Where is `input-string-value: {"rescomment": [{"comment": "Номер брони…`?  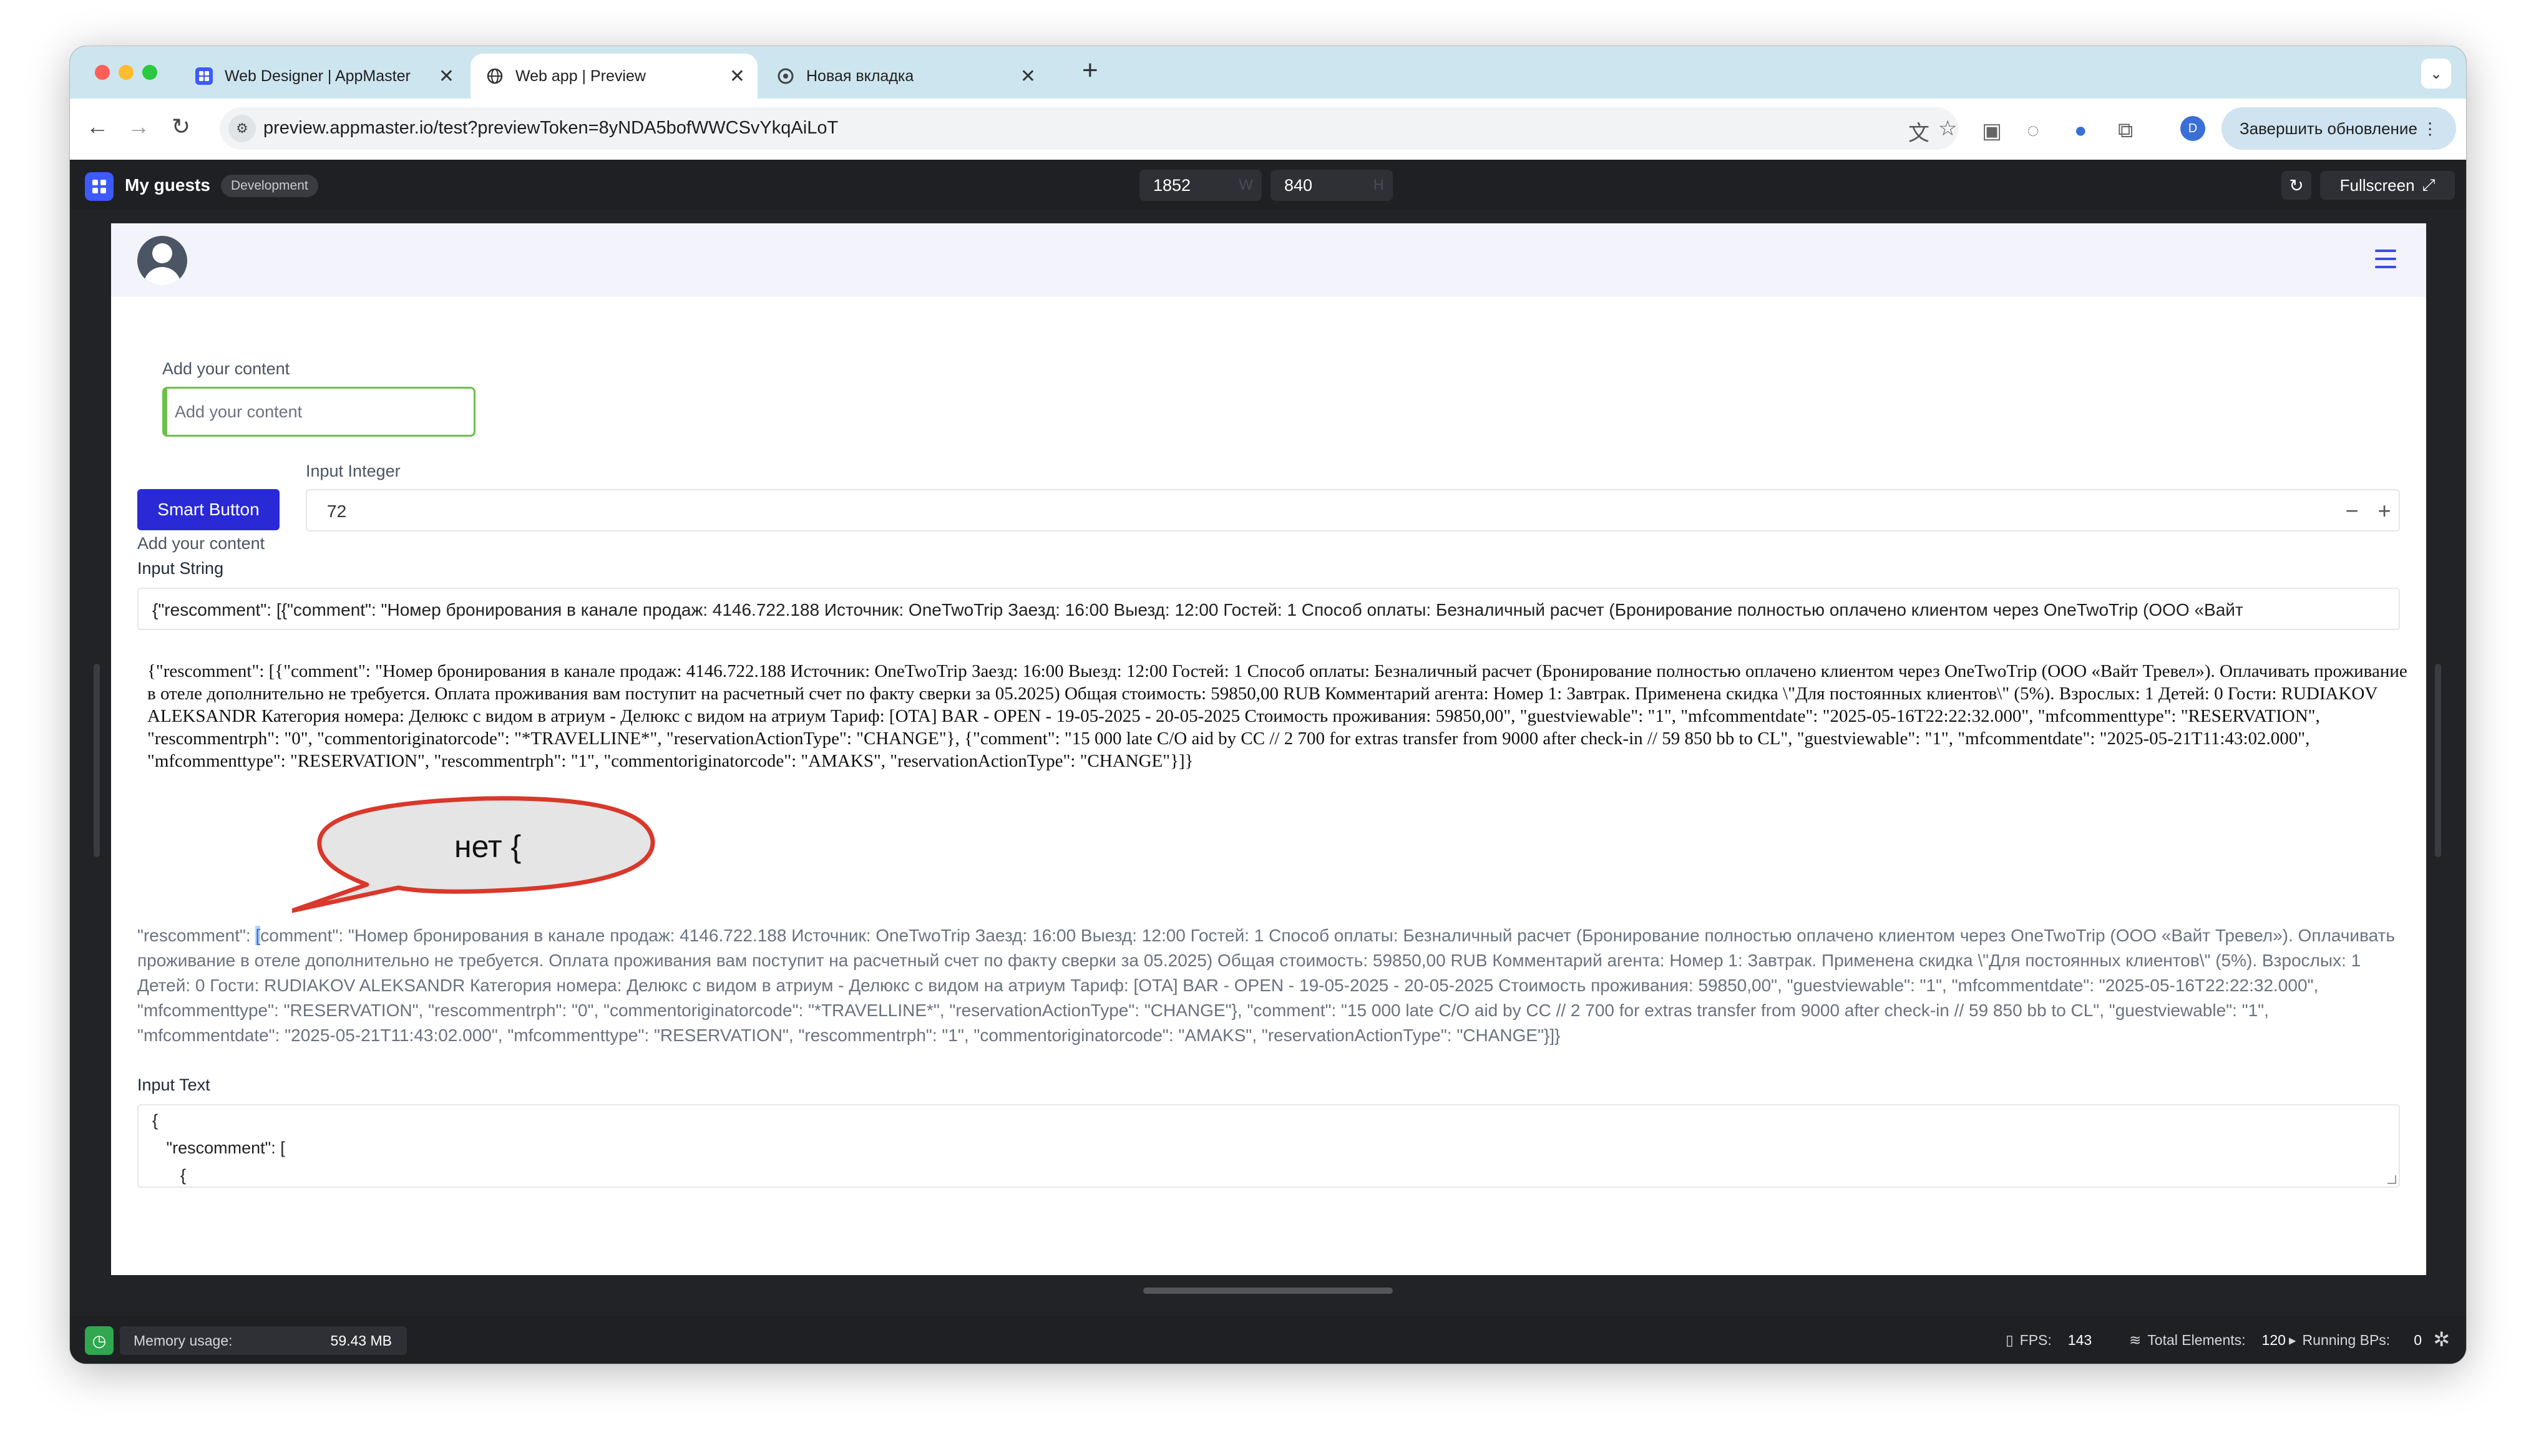
input-string-value: {"rescomment": [{"comment": "Номер брони… is located at coordinates (1197, 610).